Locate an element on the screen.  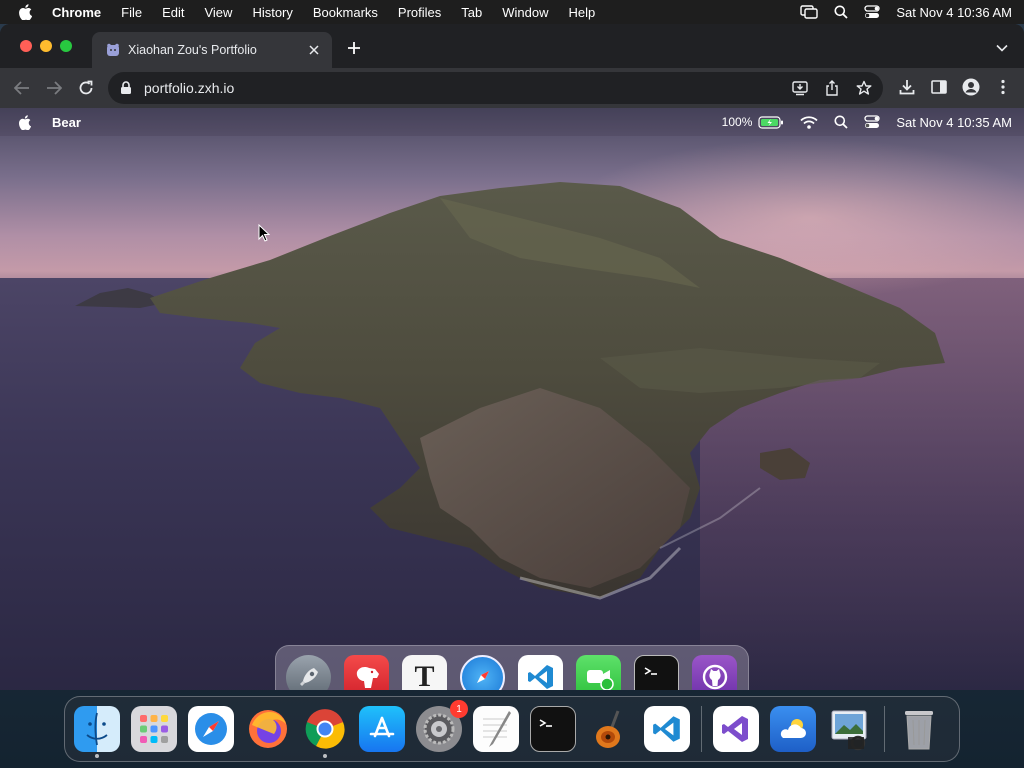
chrome-icon is located at coordinates (325, 732).